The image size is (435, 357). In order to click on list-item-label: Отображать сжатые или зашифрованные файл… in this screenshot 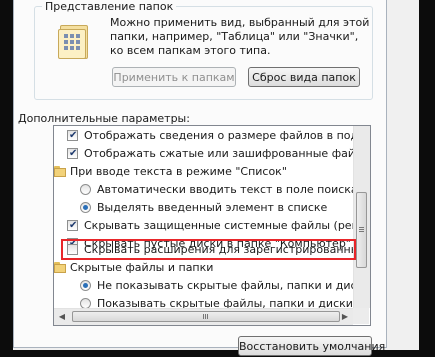, I will do `click(227, 153)`.